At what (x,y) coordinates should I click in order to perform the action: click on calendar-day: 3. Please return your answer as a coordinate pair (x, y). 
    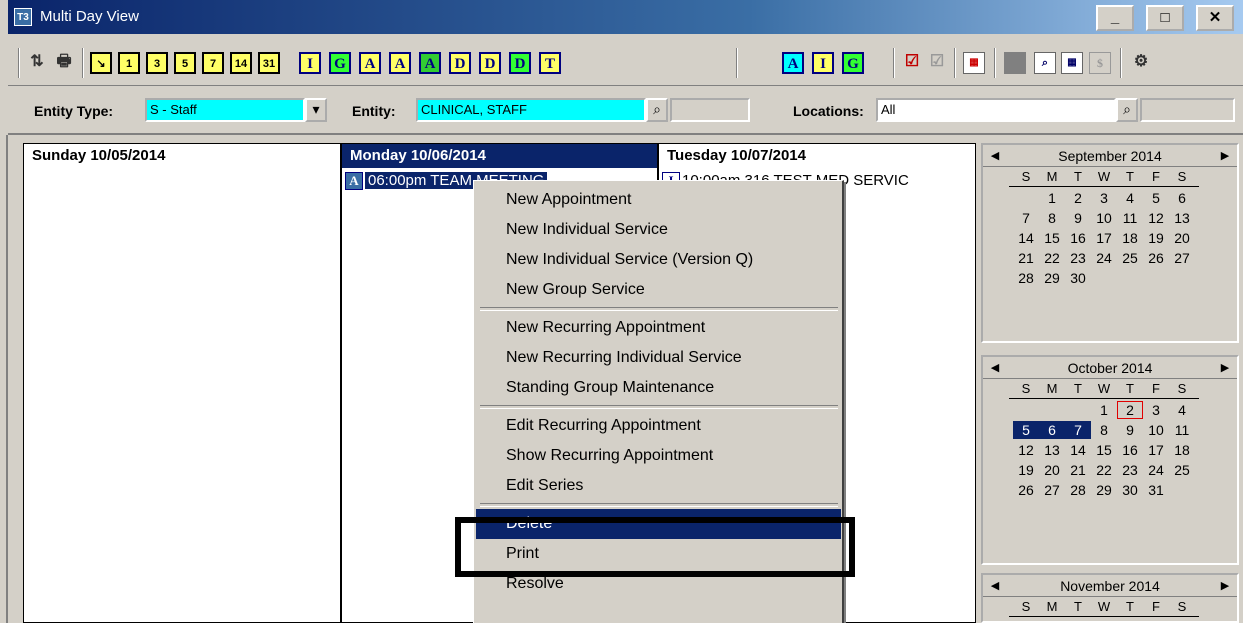
    Looking at the image, I should click on (1104, 198).